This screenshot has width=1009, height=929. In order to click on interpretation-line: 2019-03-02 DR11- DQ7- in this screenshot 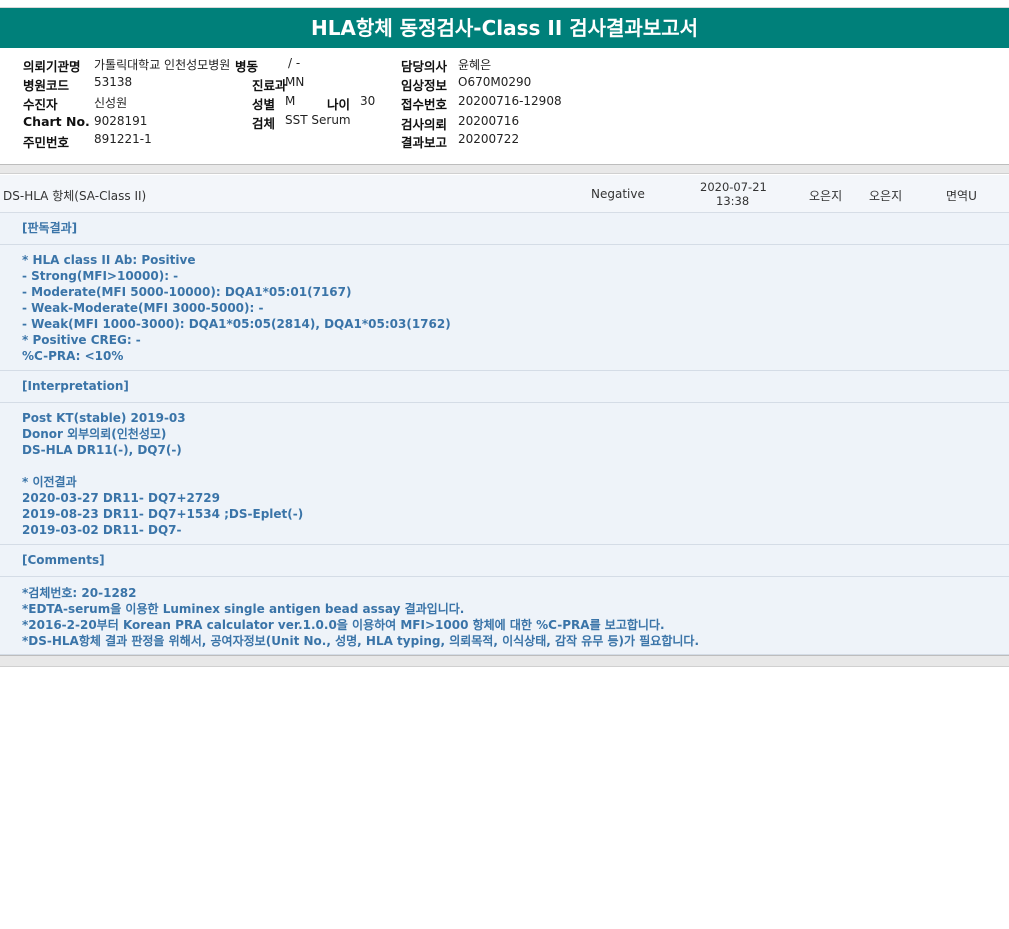, I will do `click(102, 530)`.